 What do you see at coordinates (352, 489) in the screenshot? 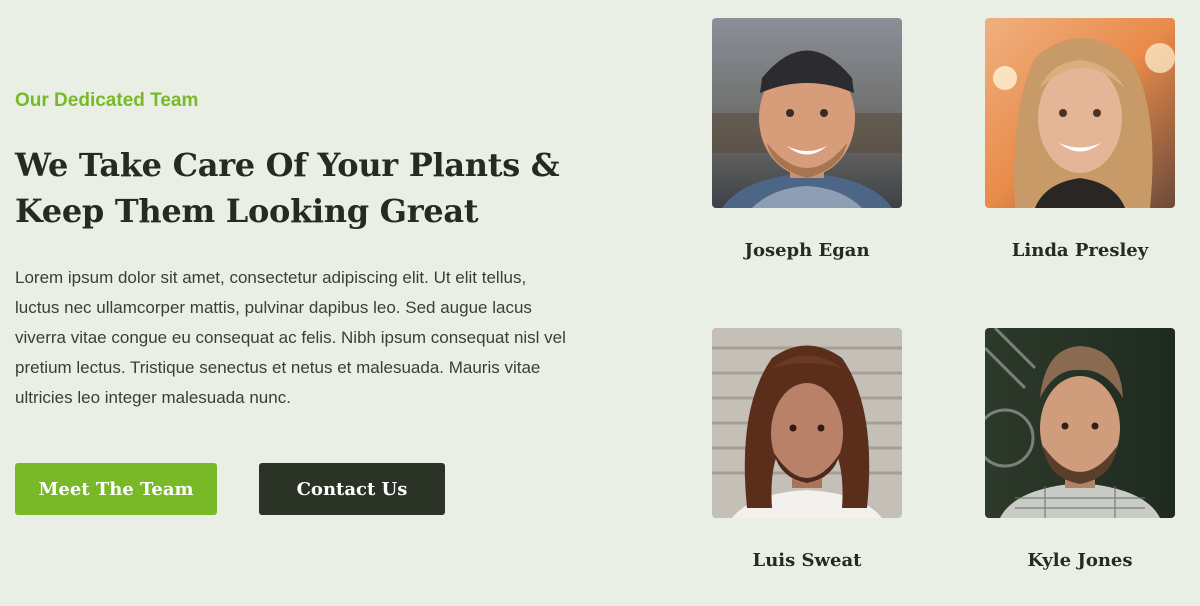
I see `contact-us-button: Contact Us` at bounding box center [352, 489].